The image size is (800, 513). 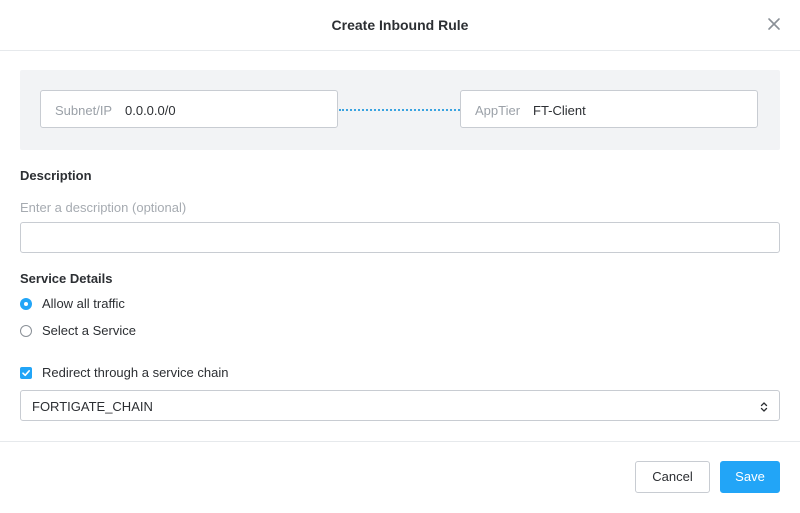 What do you see at coordinates (135, 372) in the screenshot?
I see `checkbox-label: Redirect through a service chain` at bounding box center [135, 372].